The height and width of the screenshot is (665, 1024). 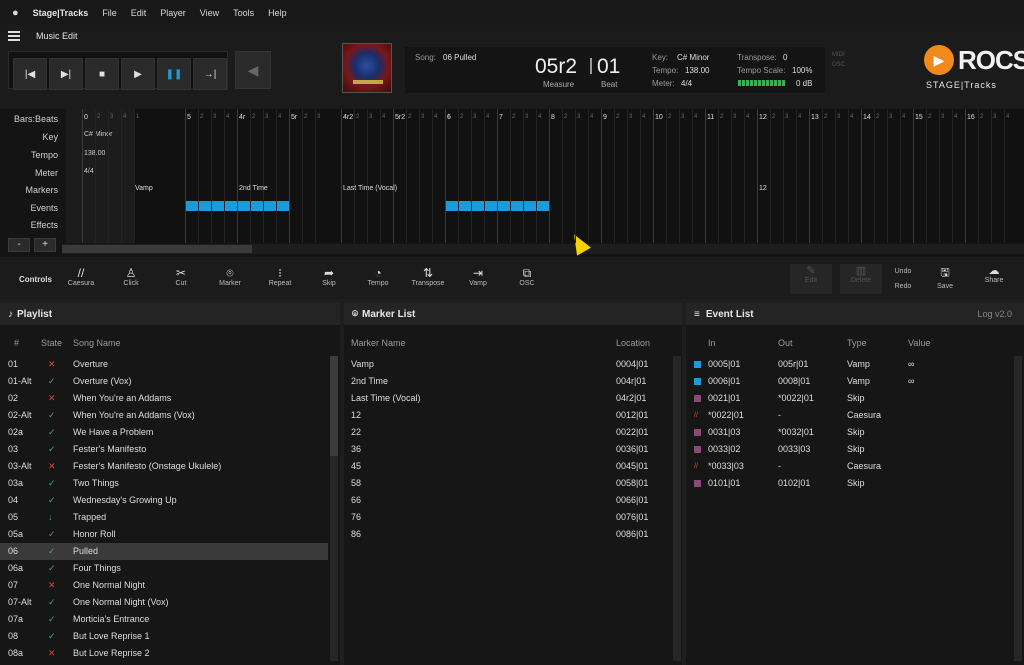 I want to click on bar-number: 15, so click(x=919, y=117).